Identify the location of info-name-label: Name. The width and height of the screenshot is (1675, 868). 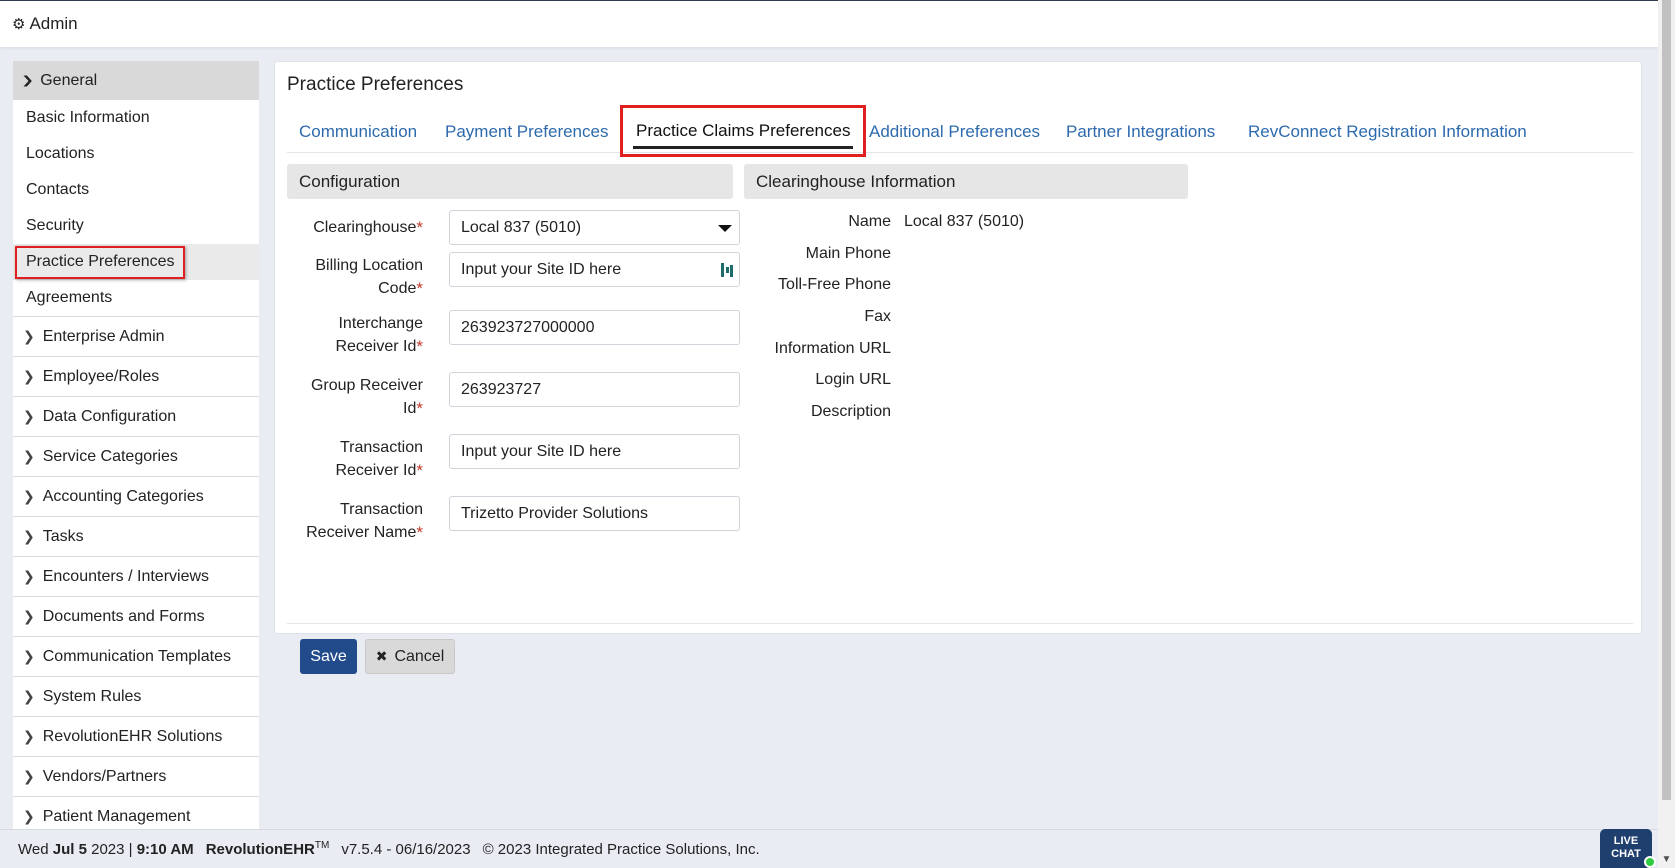
(869, 221).